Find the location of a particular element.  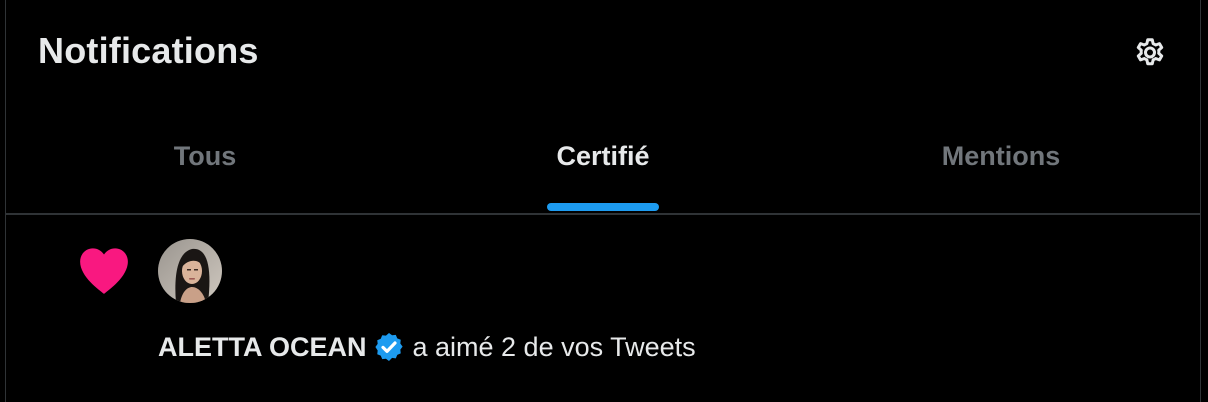

tab-label: Certifié is located at coordinates (603, 156).